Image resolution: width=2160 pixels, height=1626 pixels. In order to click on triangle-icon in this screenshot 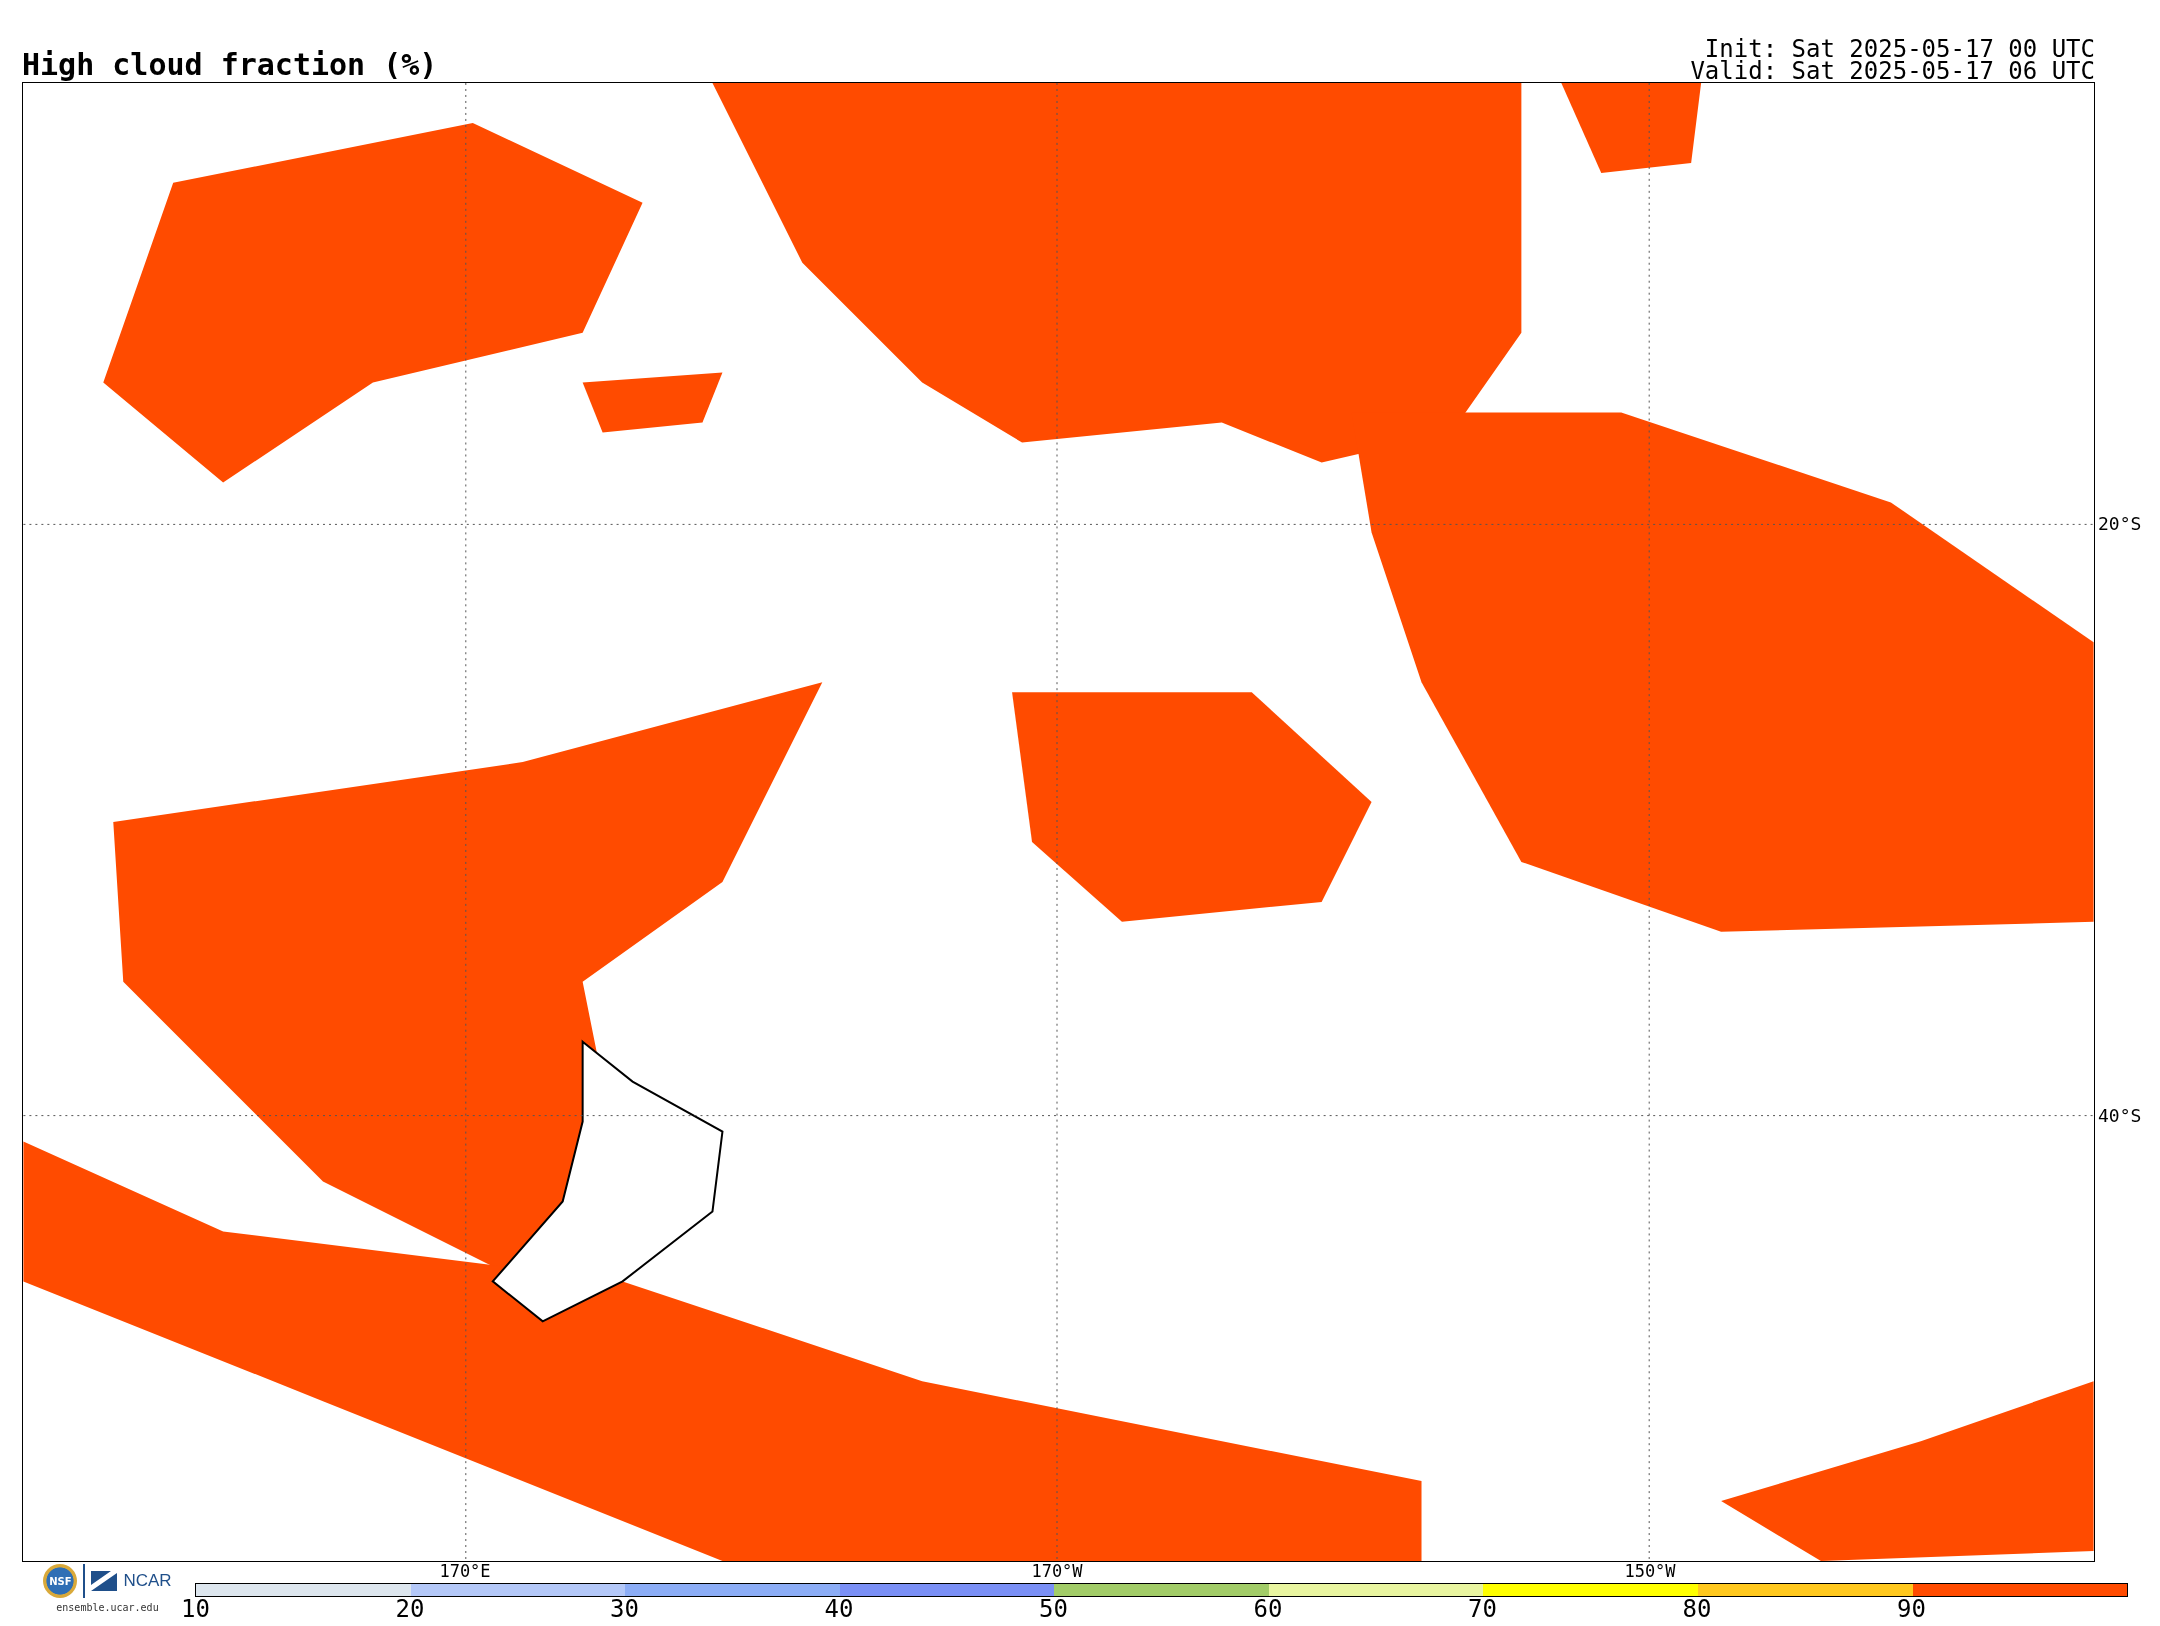, I will do `click(104, 1581)`.